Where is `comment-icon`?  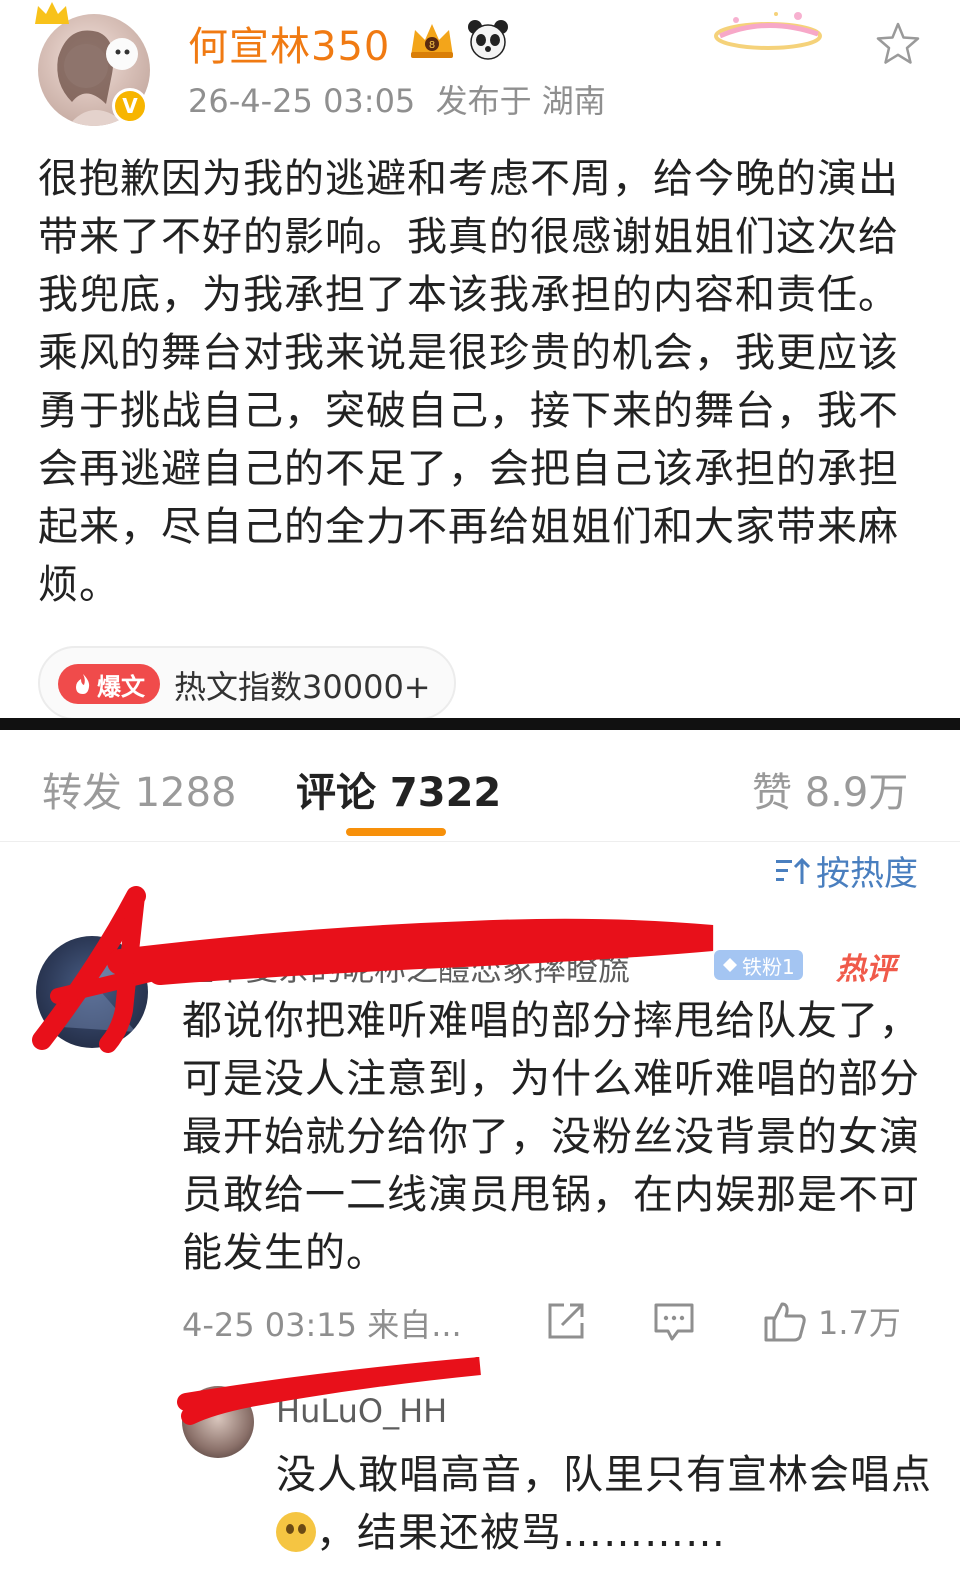 comment-icon is located at coordinates (674, 1322).